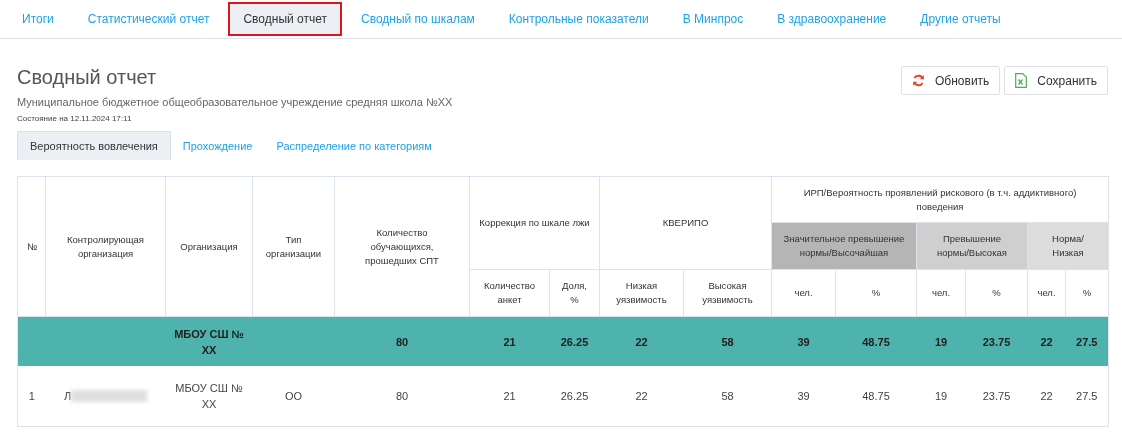 The height and width of the screenshot is (432, 1122). What do you see at coordinates (31, 246) in the screenshot?
I see `column-header: №` at bounding box center [31, 246].